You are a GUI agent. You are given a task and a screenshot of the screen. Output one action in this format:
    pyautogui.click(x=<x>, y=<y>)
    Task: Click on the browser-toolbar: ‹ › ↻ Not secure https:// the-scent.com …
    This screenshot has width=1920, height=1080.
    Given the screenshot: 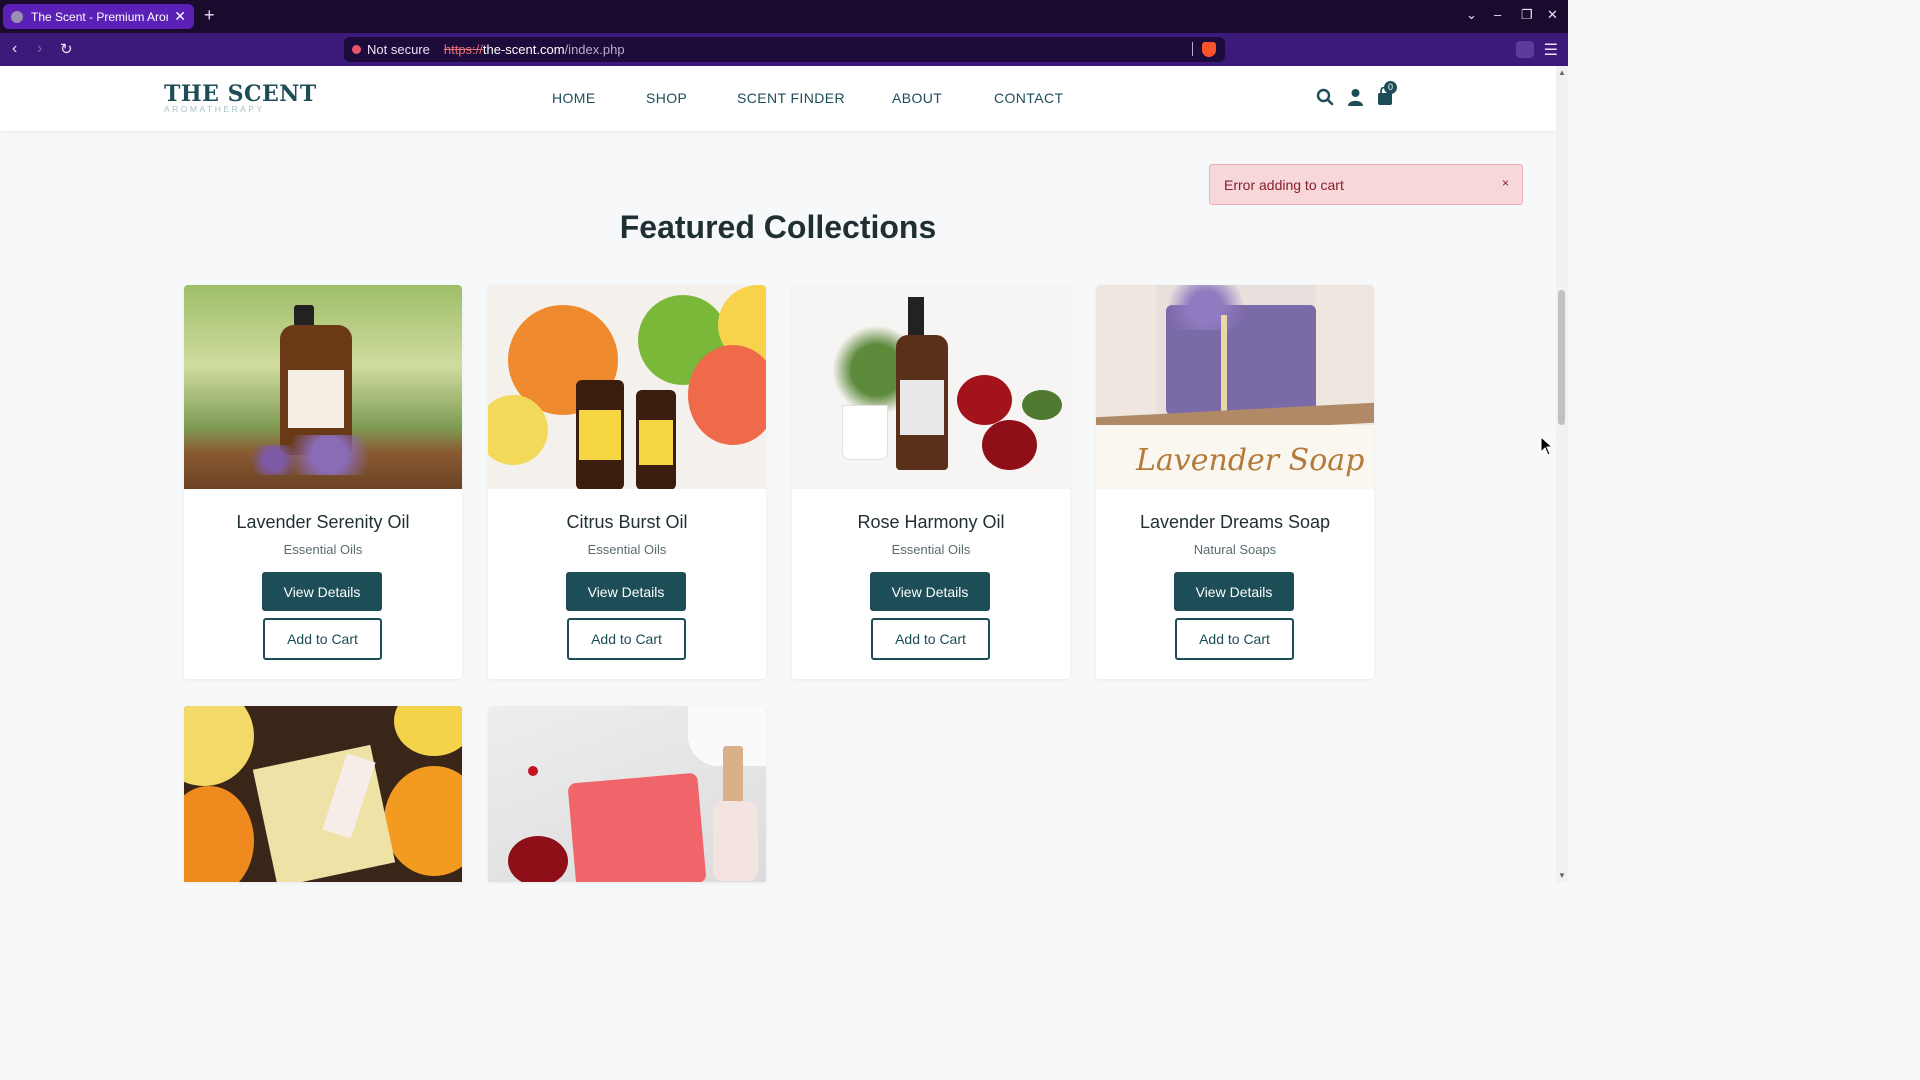 What is the action you would take?
    pyautogui.click(x=784, y=49)
    